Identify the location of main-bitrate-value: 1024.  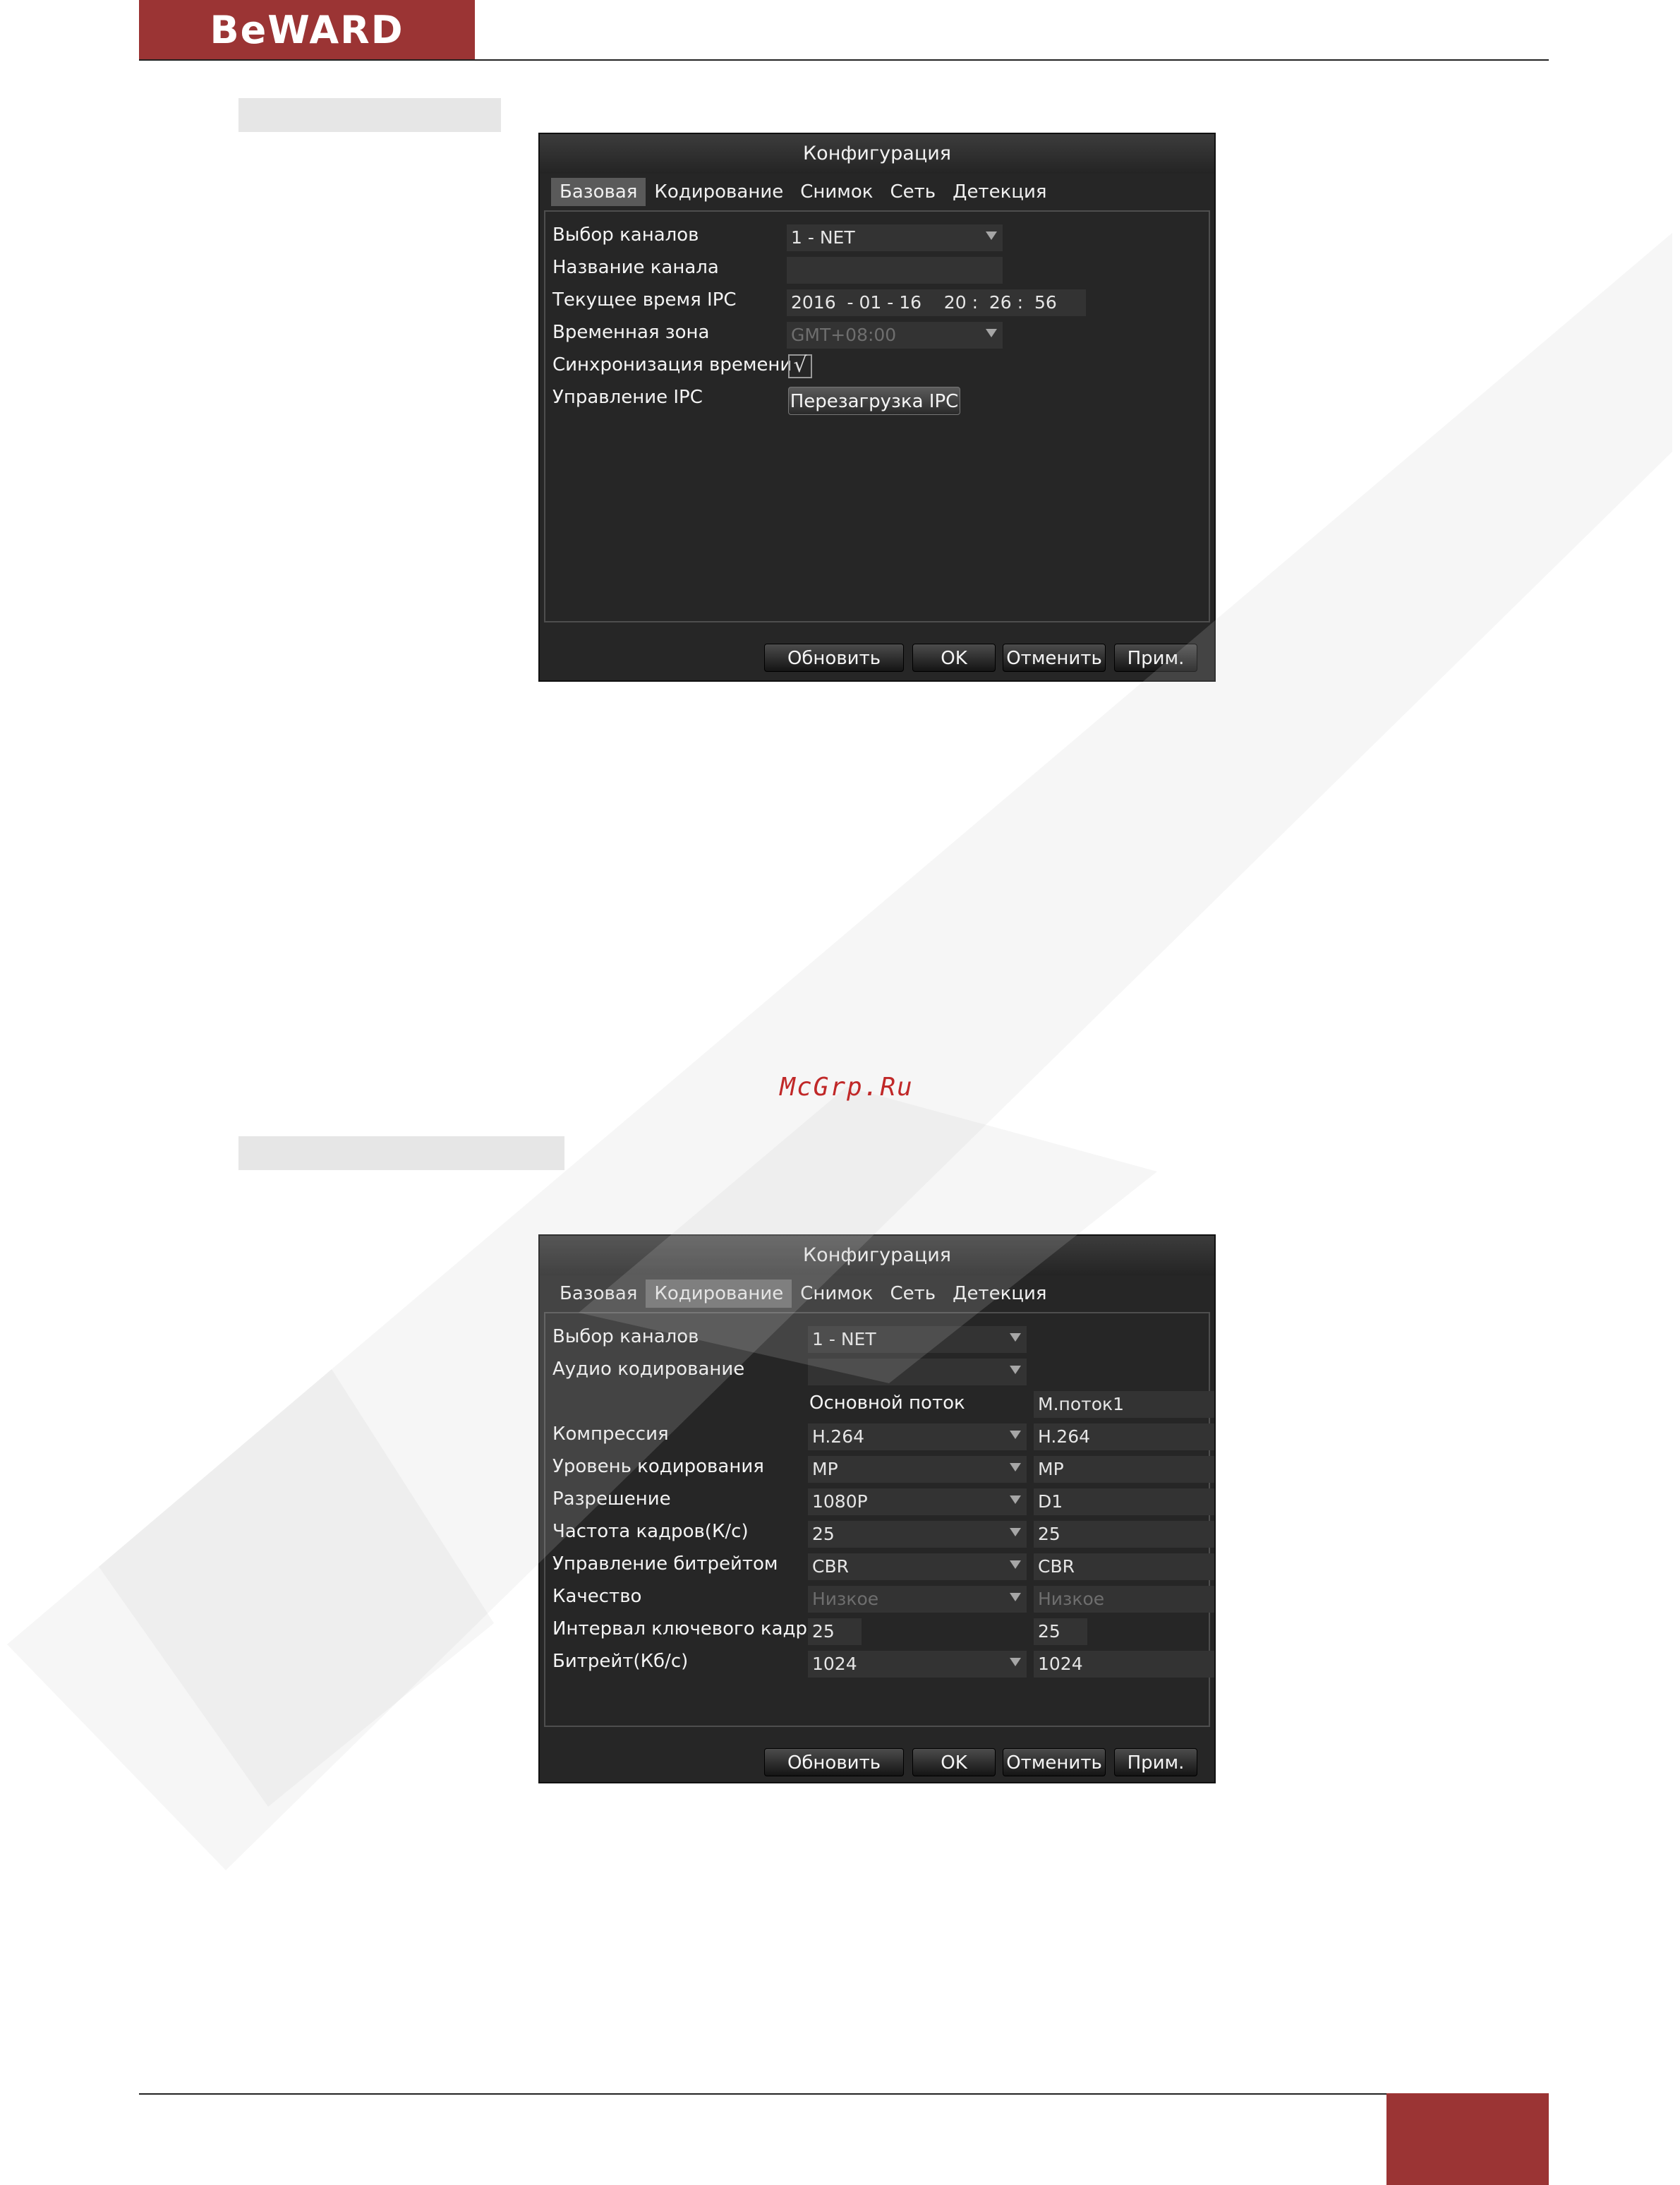
(834, 1664).